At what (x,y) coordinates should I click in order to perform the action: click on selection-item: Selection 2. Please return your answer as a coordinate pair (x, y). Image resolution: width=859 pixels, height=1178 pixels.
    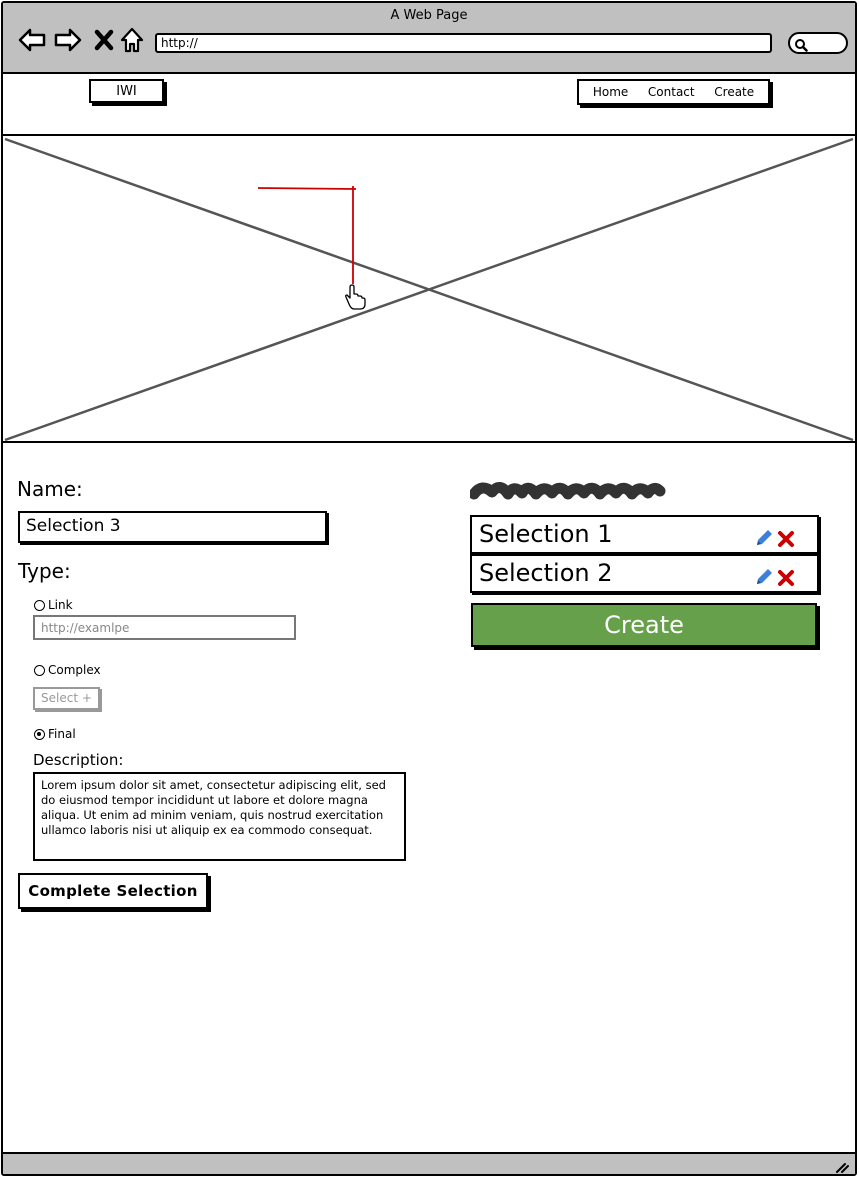
    Looking at the image, I should click on (644, 573).